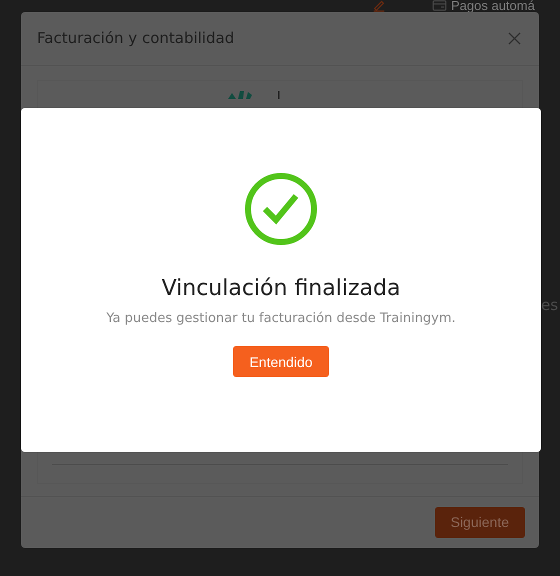  Describe the element at coordinates (281, 318) in the screenshot. I see `modal-message: Ya puedes gestionar tu facturación desde Trainingym.` at that location.